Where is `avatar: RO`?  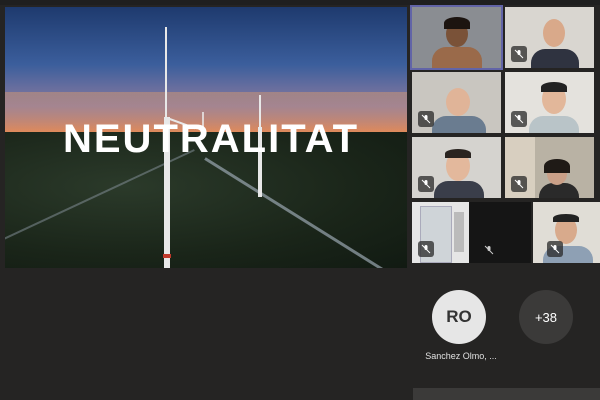
avatar: RO is located at coordinates (459, 317).